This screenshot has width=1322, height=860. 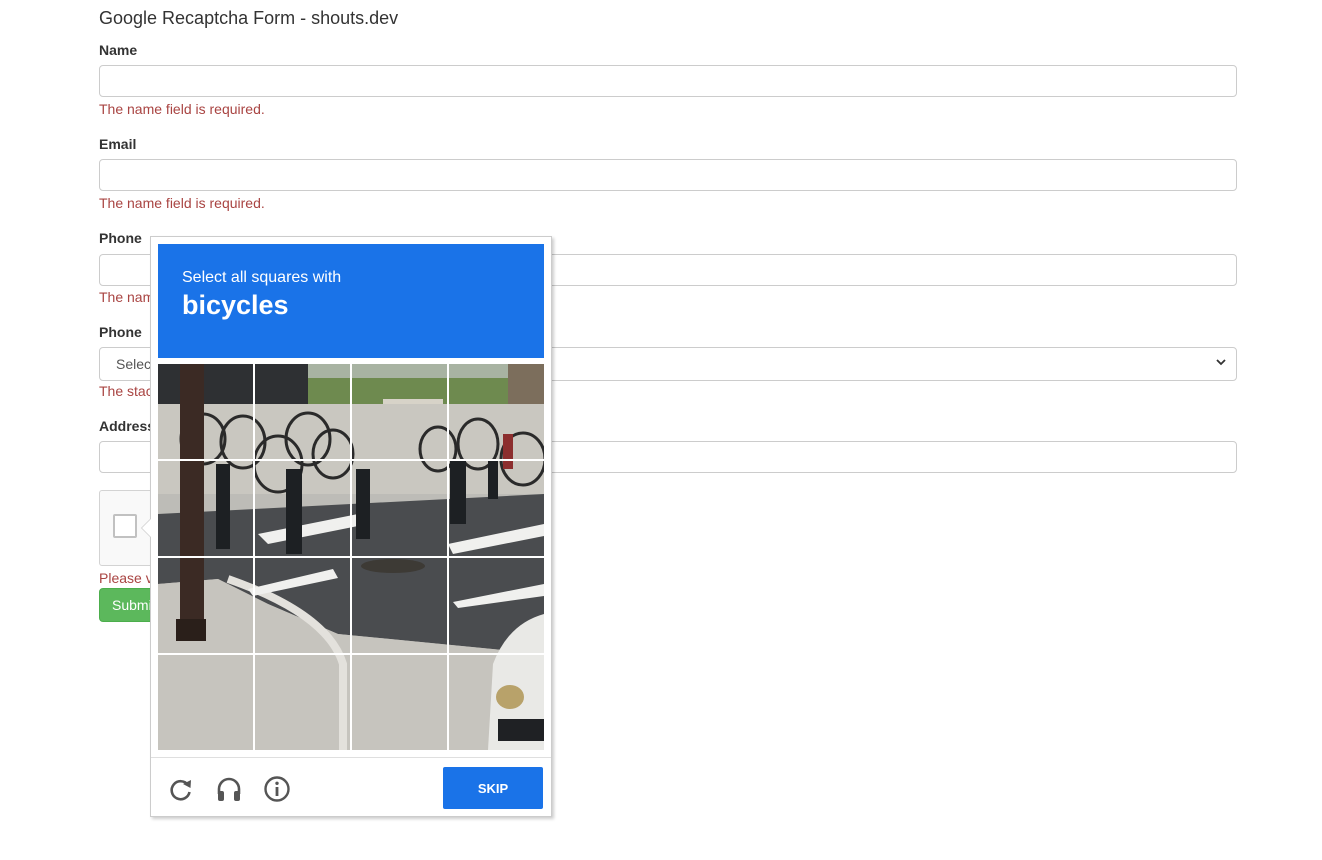 I want to click on page-title: Google Recaptcha Form - shouts.dev, so click(x=249, y=18).